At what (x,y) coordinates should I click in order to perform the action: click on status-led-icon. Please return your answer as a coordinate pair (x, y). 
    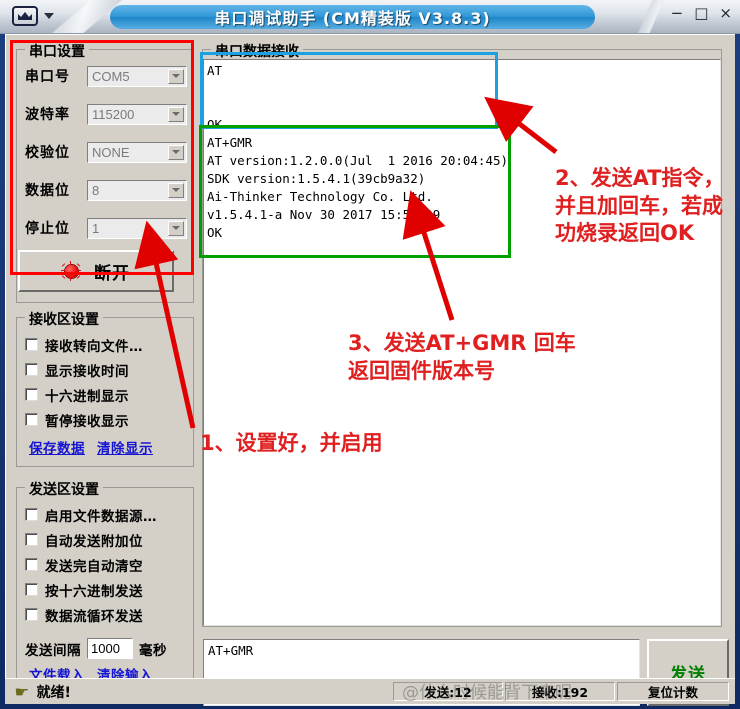
    Looking at the image, I should click on (71, 271).